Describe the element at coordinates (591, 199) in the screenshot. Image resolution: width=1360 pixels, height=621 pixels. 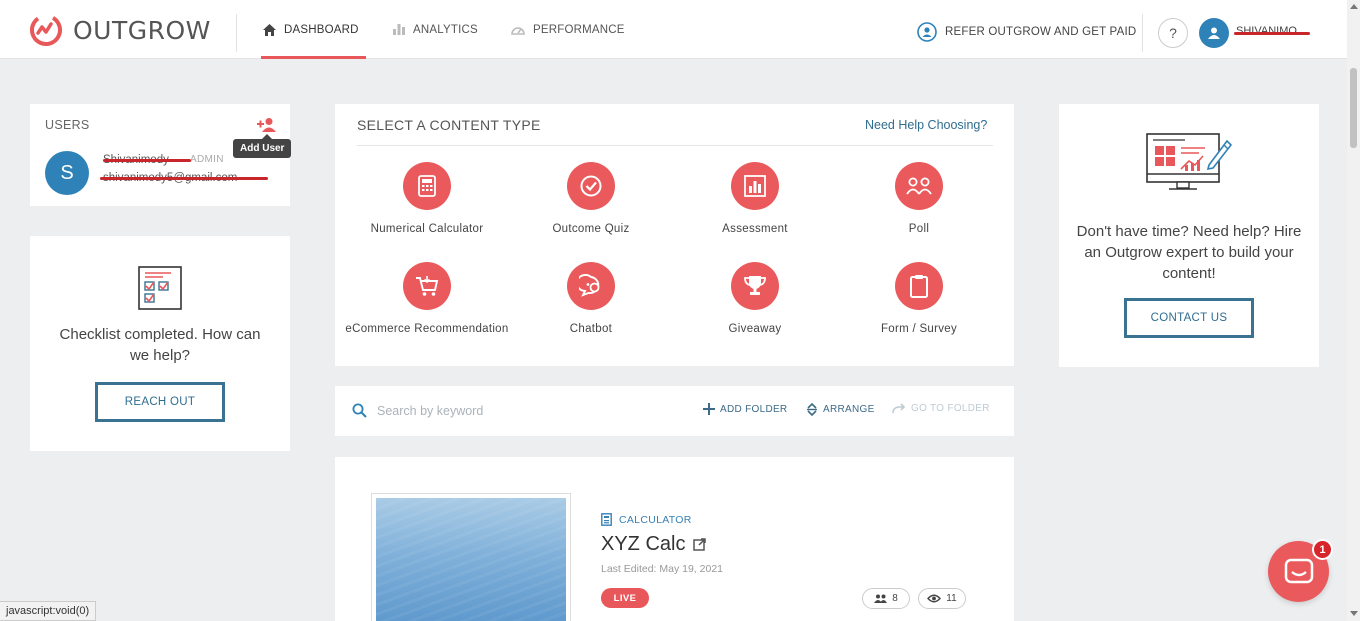
I see `content-type-outcome-quiz: Outcome Quiz` at that location.